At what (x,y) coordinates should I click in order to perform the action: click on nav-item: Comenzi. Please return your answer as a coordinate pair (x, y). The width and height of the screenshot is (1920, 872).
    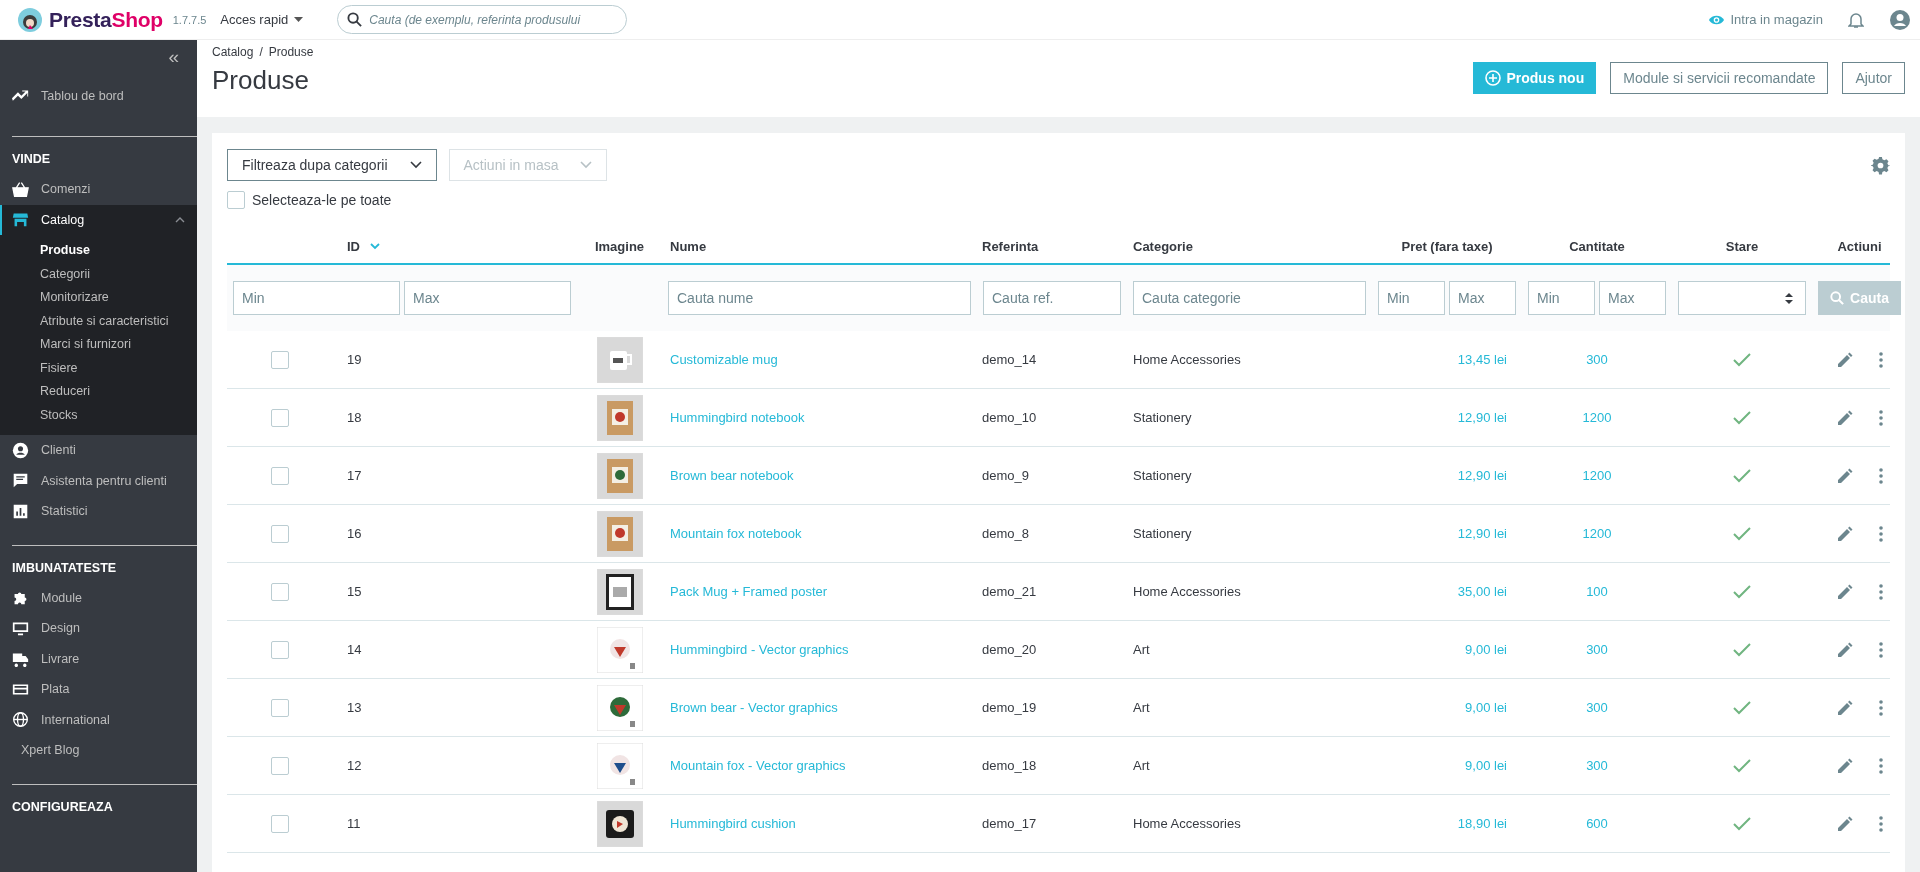
    Looking at the image, I should click on (98, 189).